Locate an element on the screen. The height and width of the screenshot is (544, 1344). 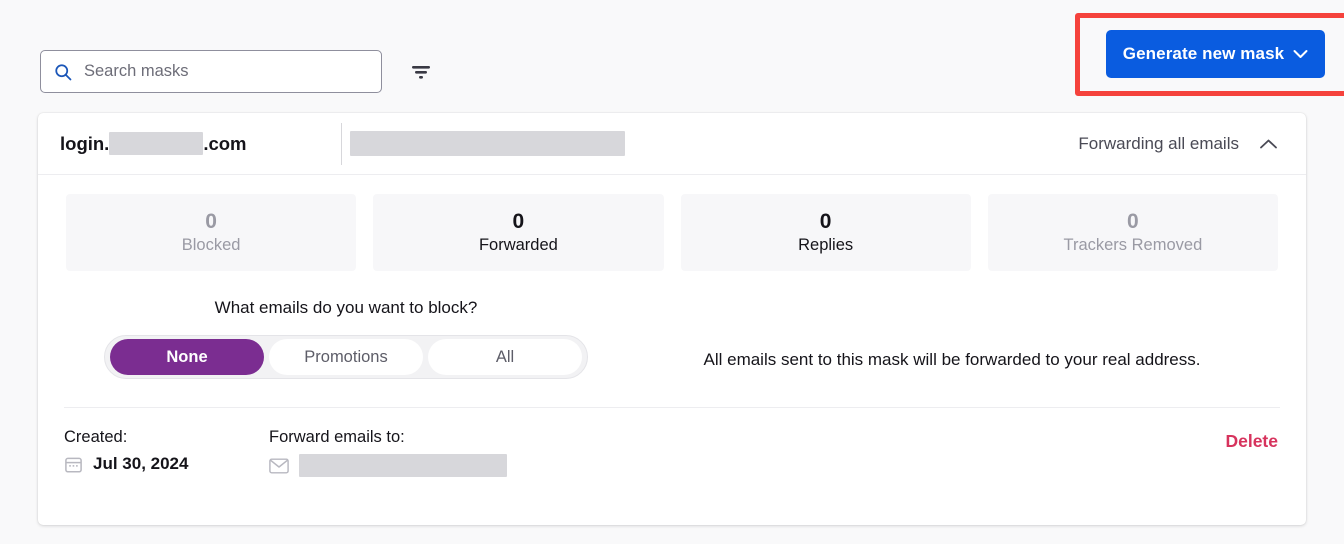
header-separator is located at coordinates (341, 143).